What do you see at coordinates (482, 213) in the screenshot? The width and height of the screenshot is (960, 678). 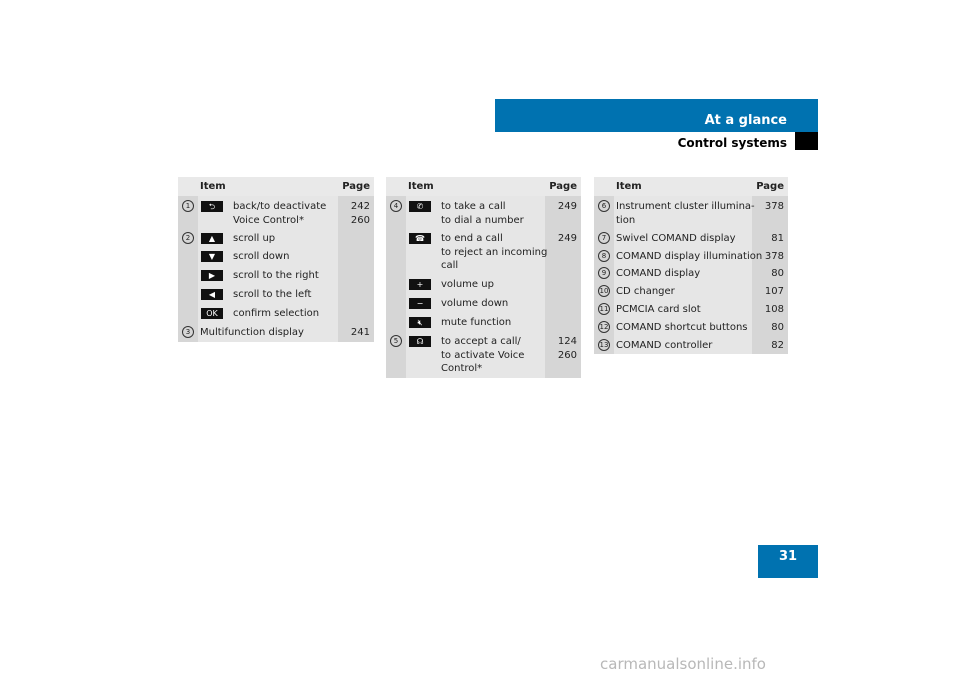 I see `item-description: to take a call to dial a number` at bounding box center [482, 213].